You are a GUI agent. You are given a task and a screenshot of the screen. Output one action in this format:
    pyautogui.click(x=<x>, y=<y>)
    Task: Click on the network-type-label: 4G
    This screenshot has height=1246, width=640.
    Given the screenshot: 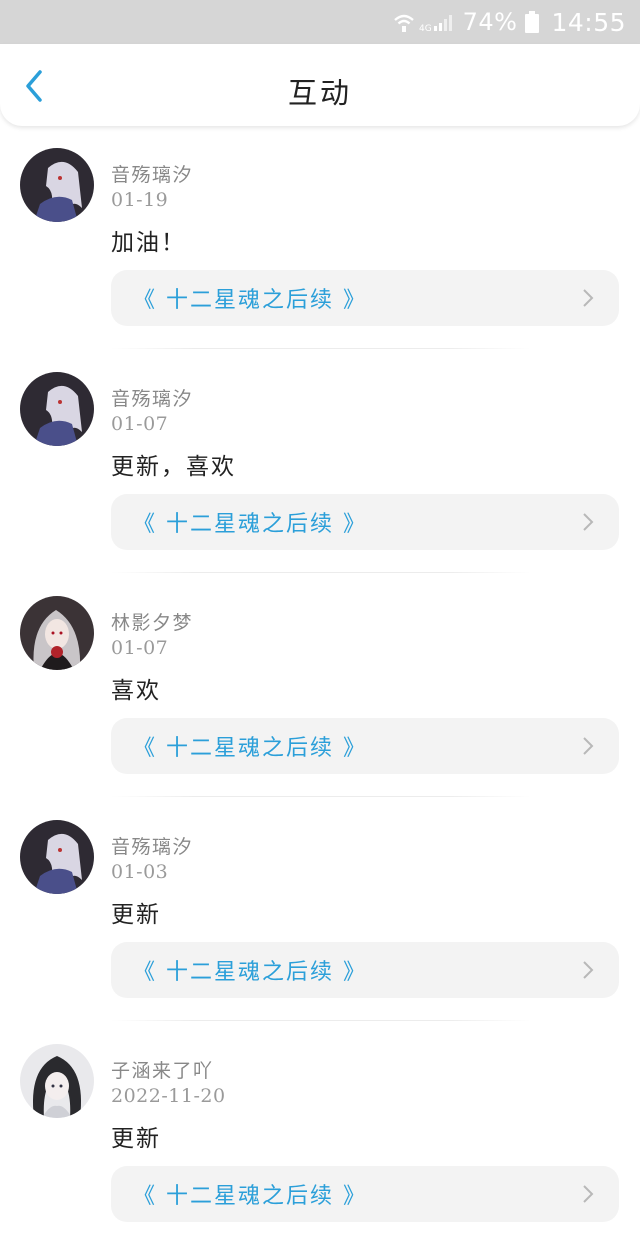 What is the action you would take?
    pyautogui.click(x=425, y=28)
    